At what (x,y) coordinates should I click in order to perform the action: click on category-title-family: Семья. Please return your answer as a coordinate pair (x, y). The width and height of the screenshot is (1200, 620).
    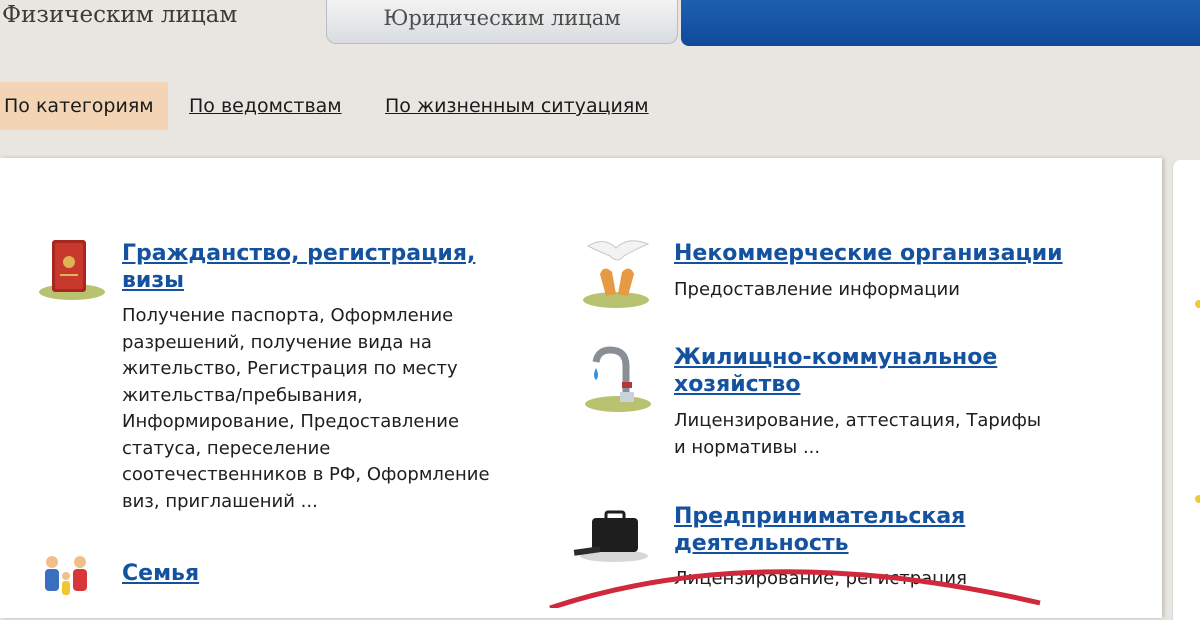
    Looking at the image, I should click on (160, 573).